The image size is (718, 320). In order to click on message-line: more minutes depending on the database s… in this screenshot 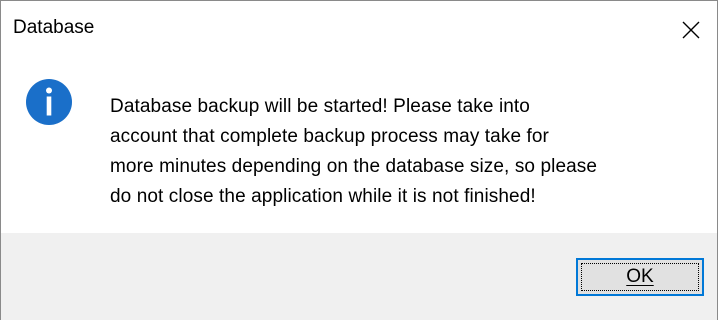, I will do `click(354, 166)`.